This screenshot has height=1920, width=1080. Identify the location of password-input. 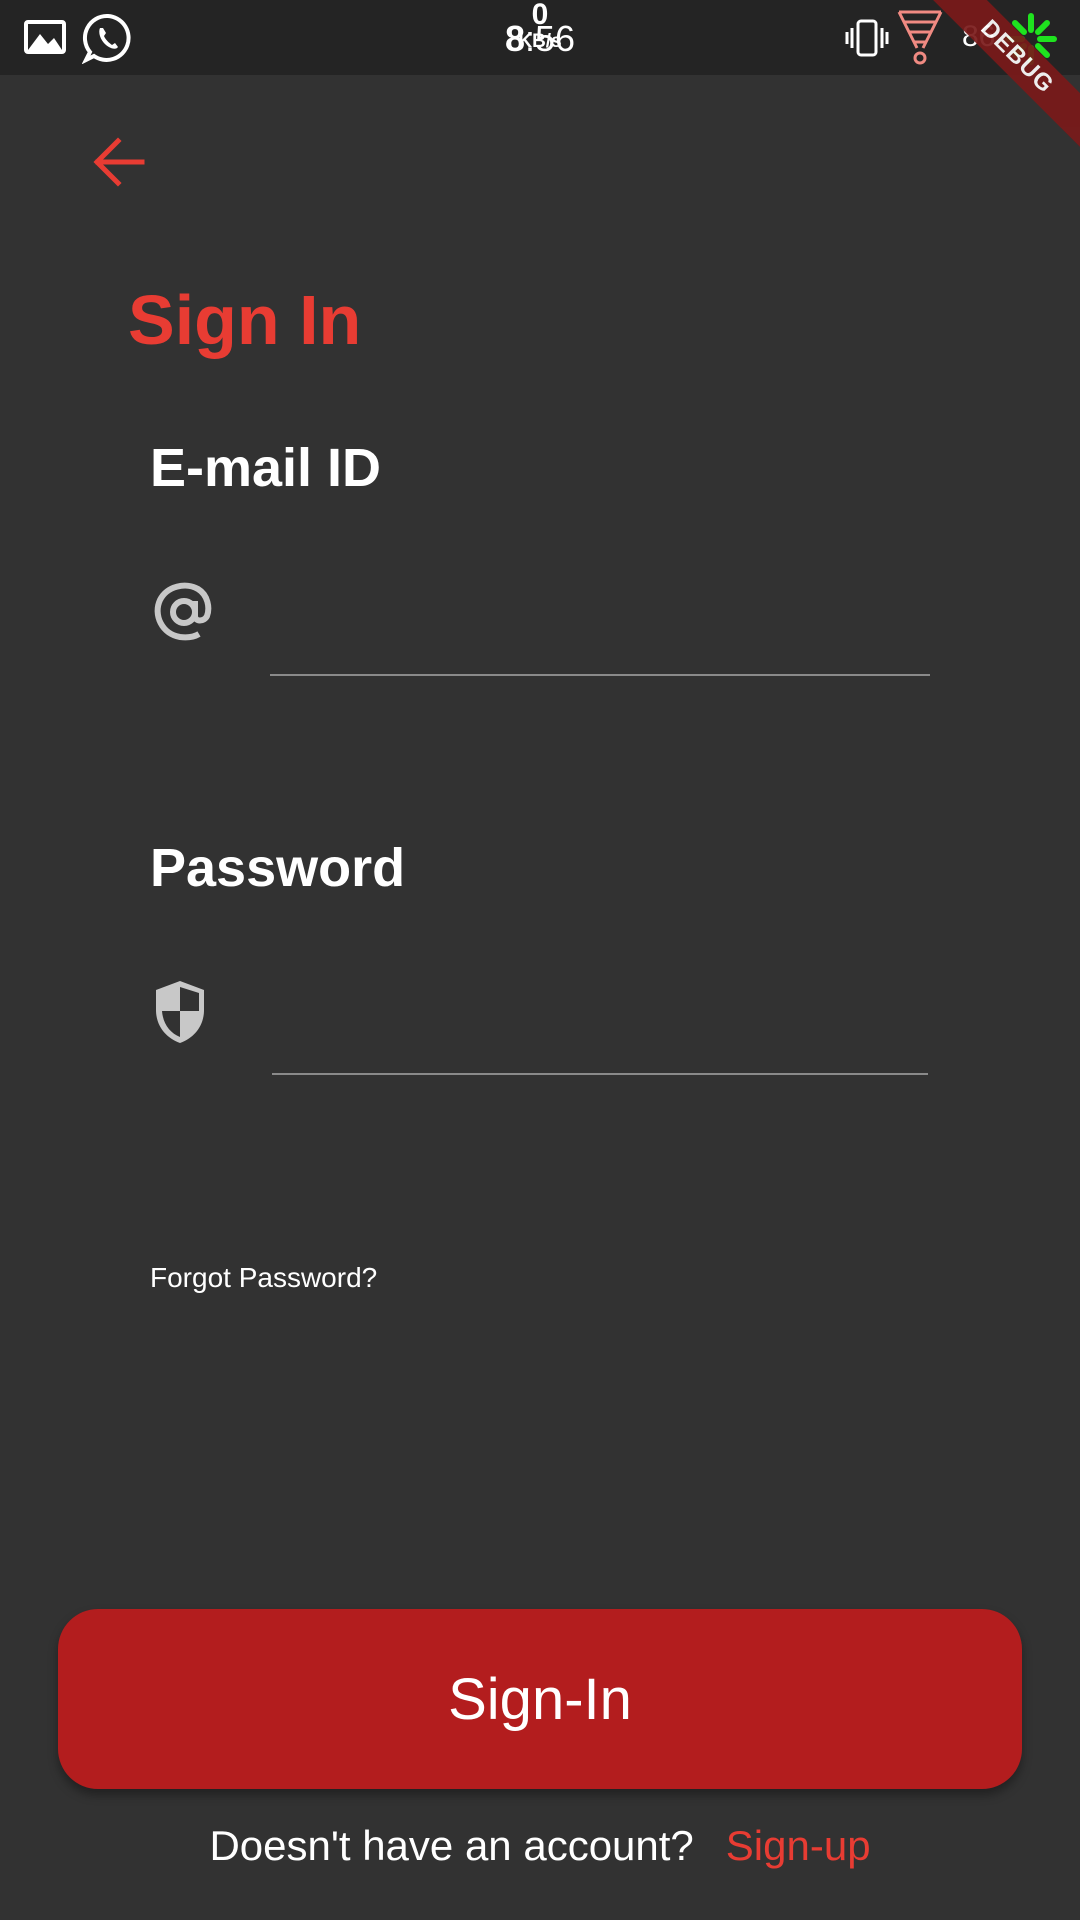
(600, 1045).